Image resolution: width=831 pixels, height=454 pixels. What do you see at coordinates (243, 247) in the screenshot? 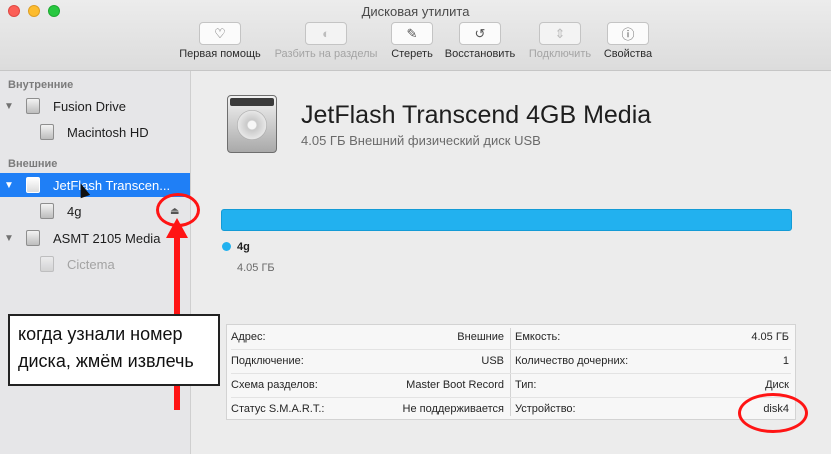
I see `partition-name: 4g` at bounding box center [243, 247].